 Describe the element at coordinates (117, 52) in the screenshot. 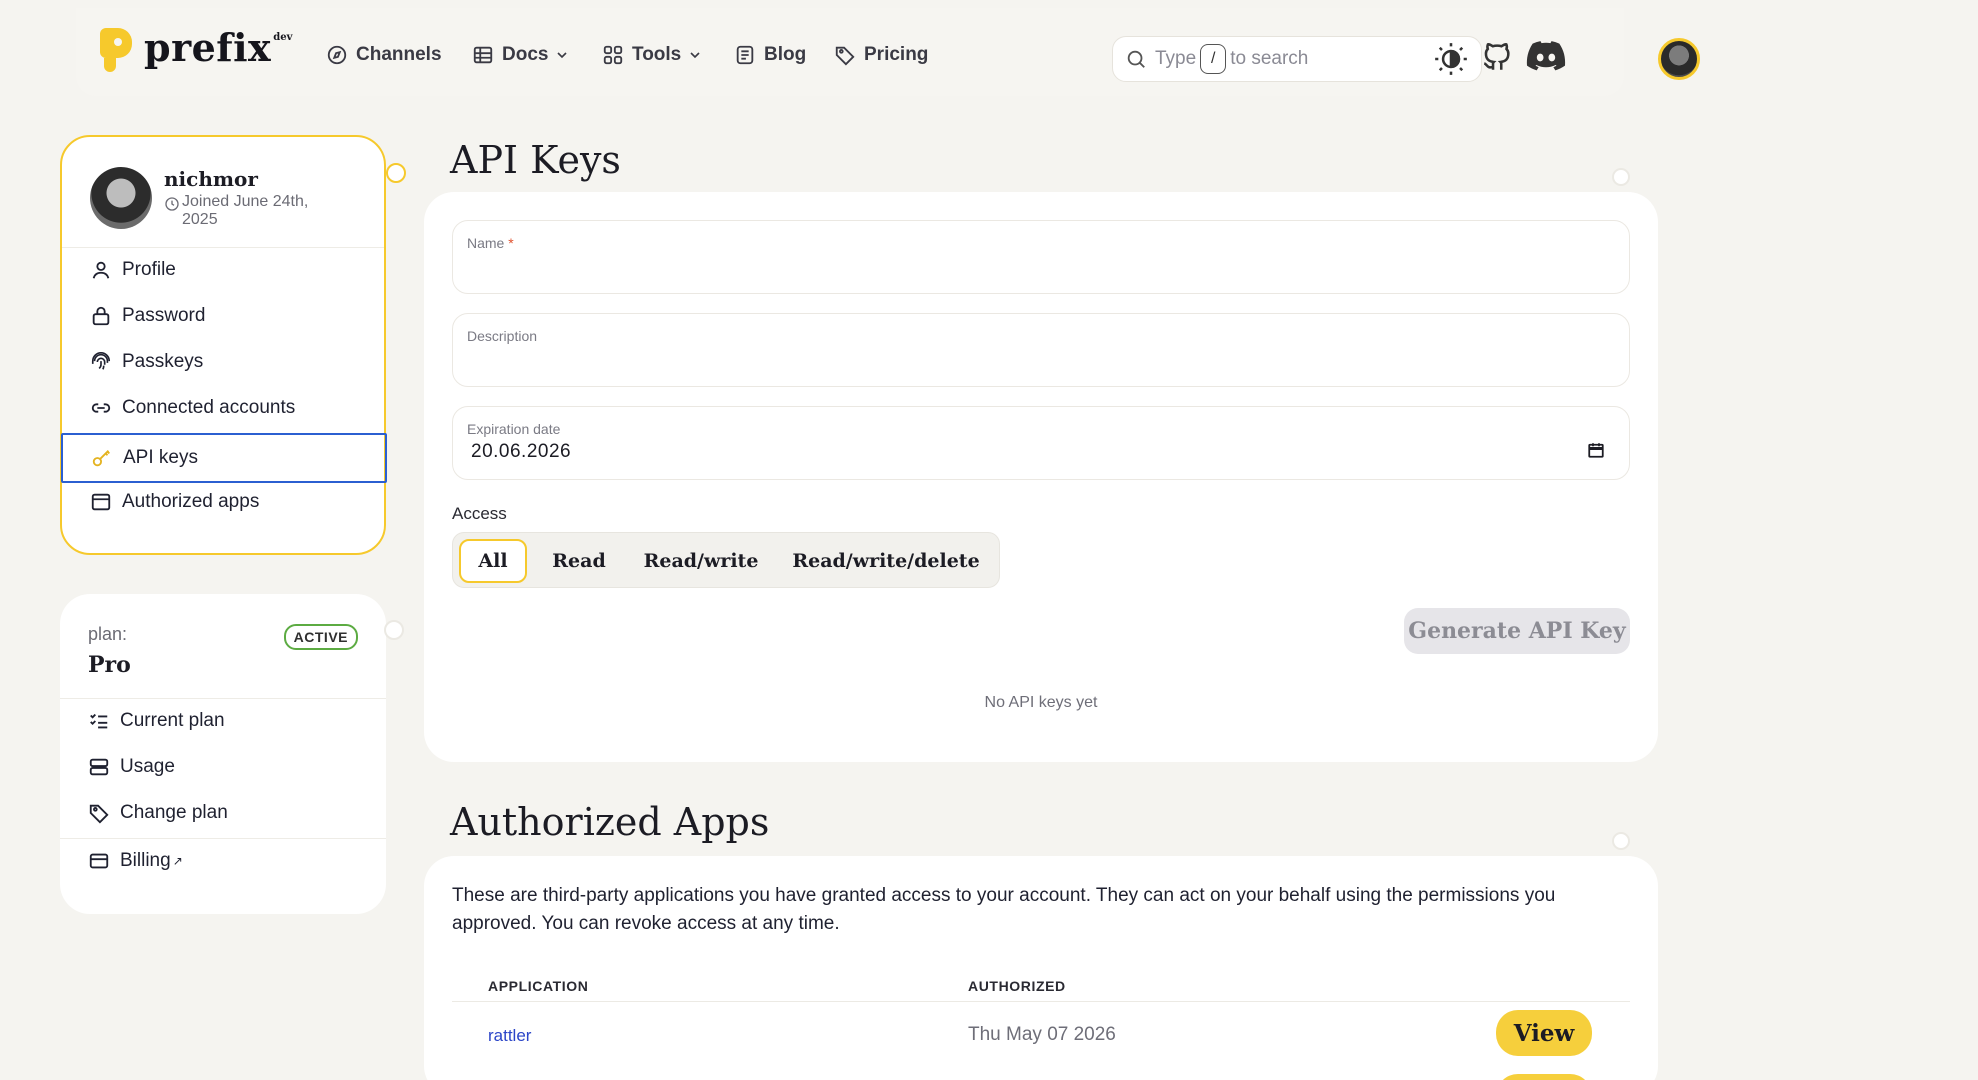

I see `prefix-logo-icon` at that location.